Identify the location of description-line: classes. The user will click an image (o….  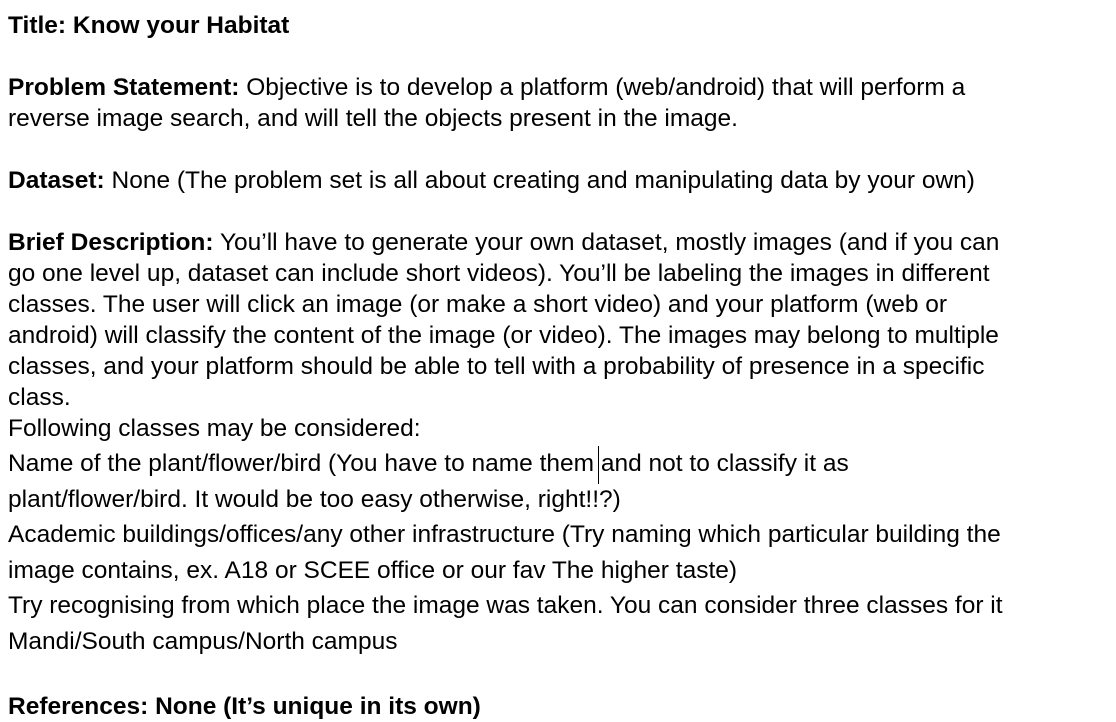
(478, 304).